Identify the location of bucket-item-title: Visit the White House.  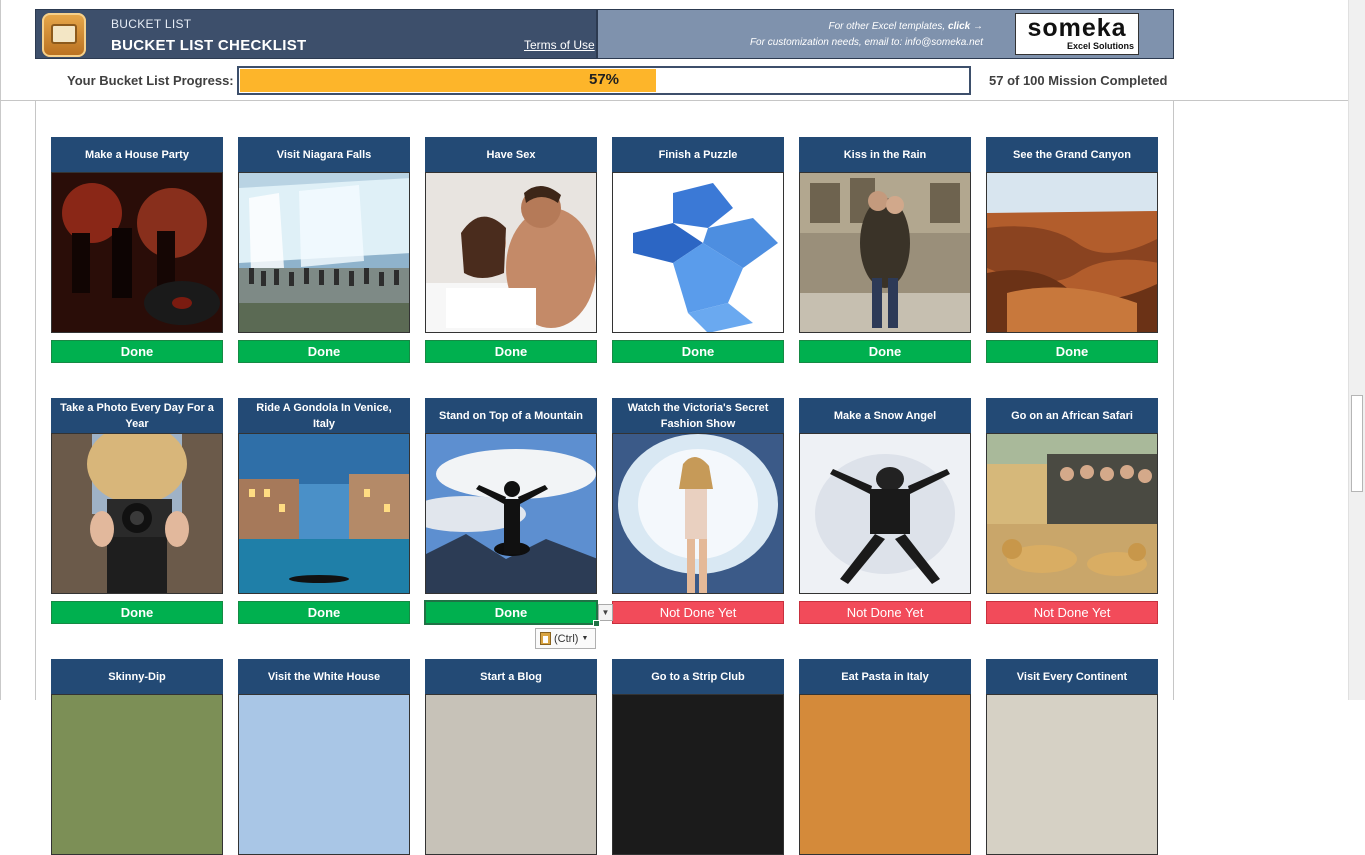
(324, 676).